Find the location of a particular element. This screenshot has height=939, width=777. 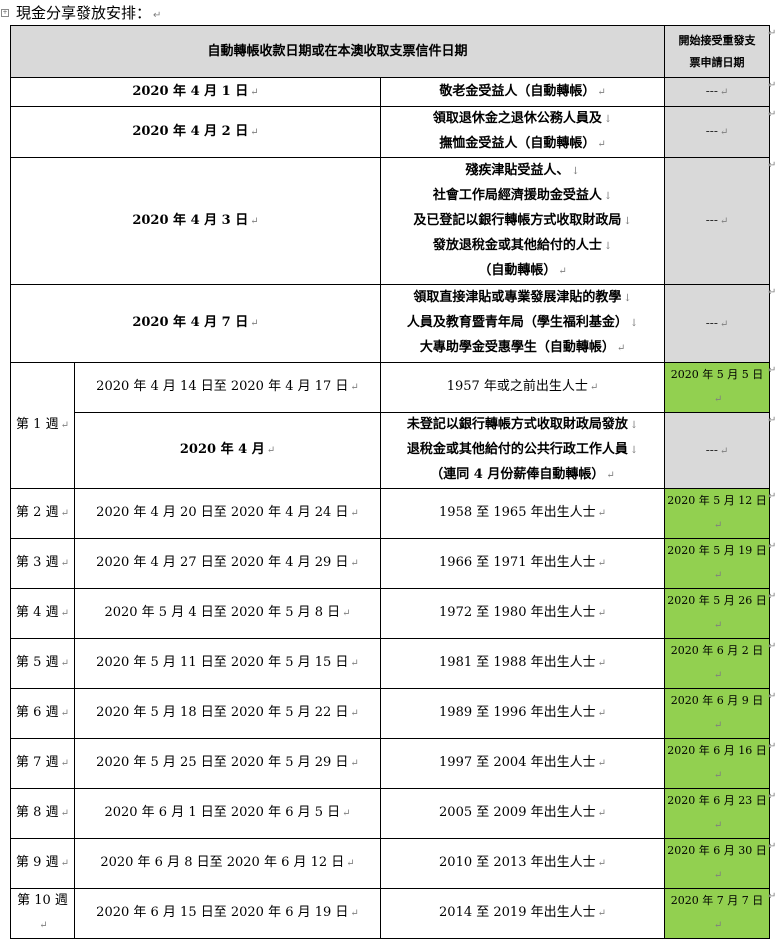

week-label-cell: 第 10 週↵ is located at coordinates (42, 913).